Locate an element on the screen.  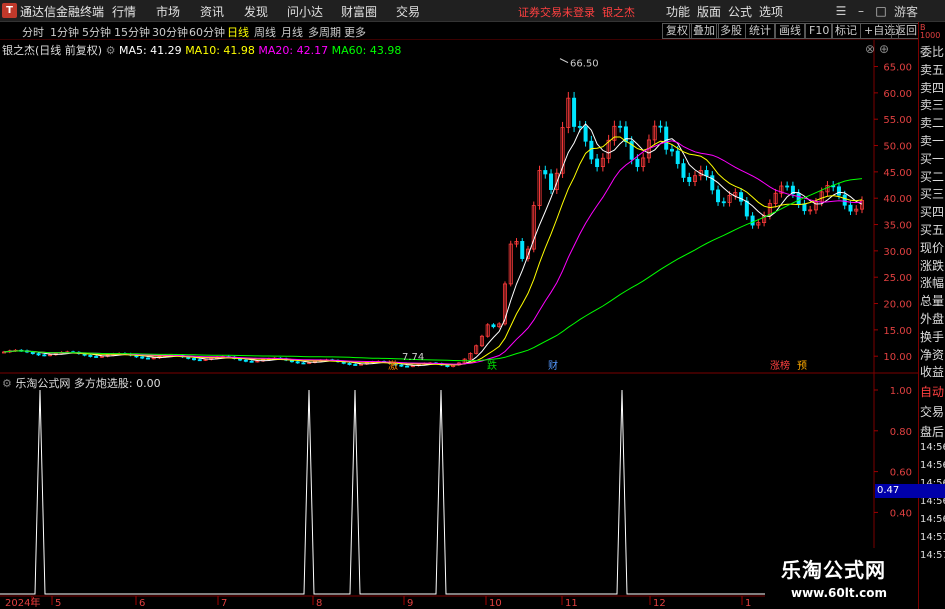
date-axis: 2024年 5 6 7 8 9 10 11 12 1 is located at coordinates (378, 602).